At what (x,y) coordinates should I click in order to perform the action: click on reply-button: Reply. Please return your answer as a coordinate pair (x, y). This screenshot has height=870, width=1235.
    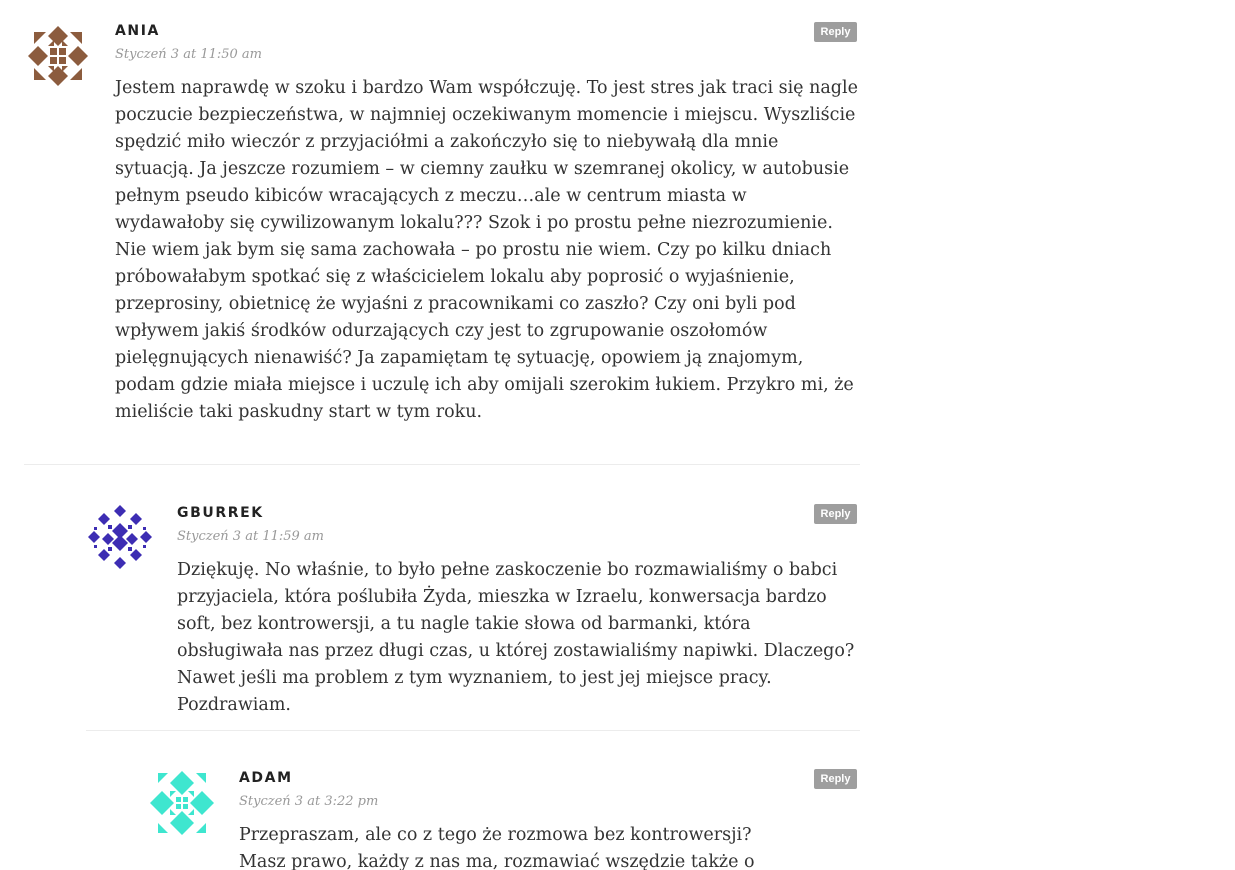
    Looking at the image, I should click on (835, 779).